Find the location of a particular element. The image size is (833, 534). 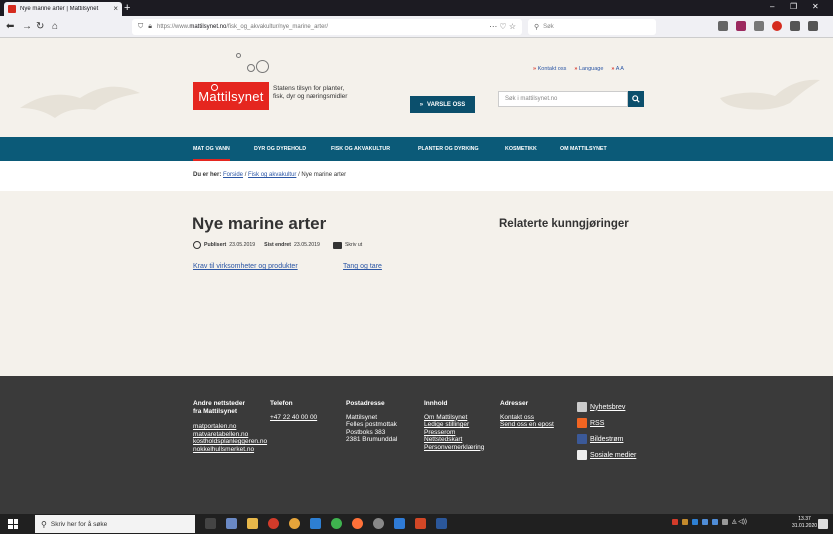

footer-link-matvaretabellen: matvaretabellen.no is located at coordinates (230, 435).